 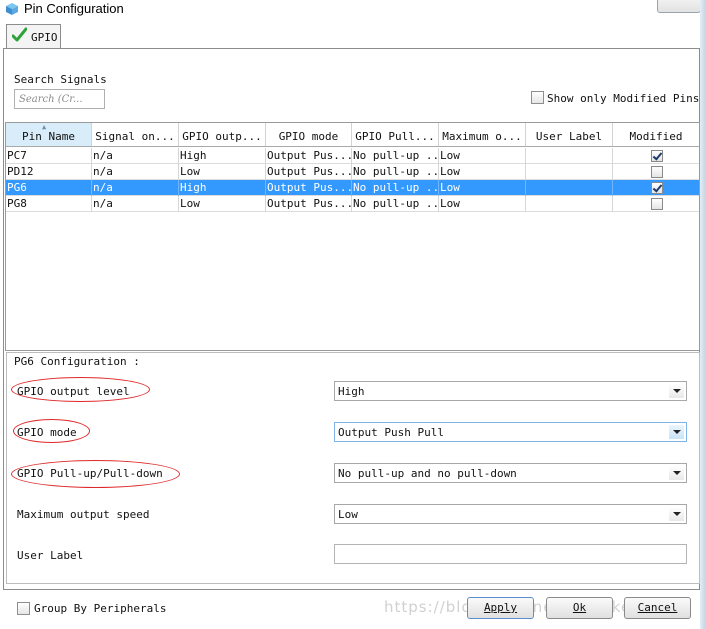 What do you see at coordinates (500, 608) in the screenshot?
I see `apply-button: Apply` at bounding box center [500, 608].